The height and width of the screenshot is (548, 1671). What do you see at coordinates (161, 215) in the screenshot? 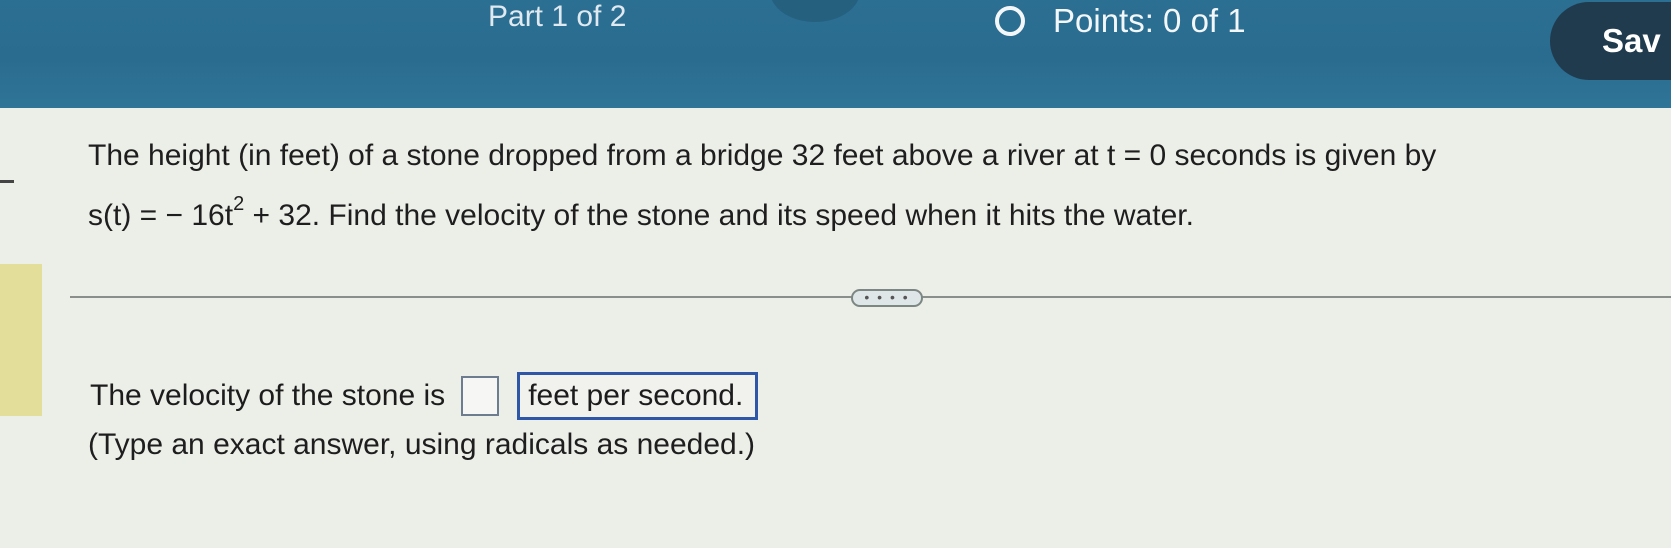
I see `formula-prefix: s(t) = − 16t` at bounding box center [161, 215].